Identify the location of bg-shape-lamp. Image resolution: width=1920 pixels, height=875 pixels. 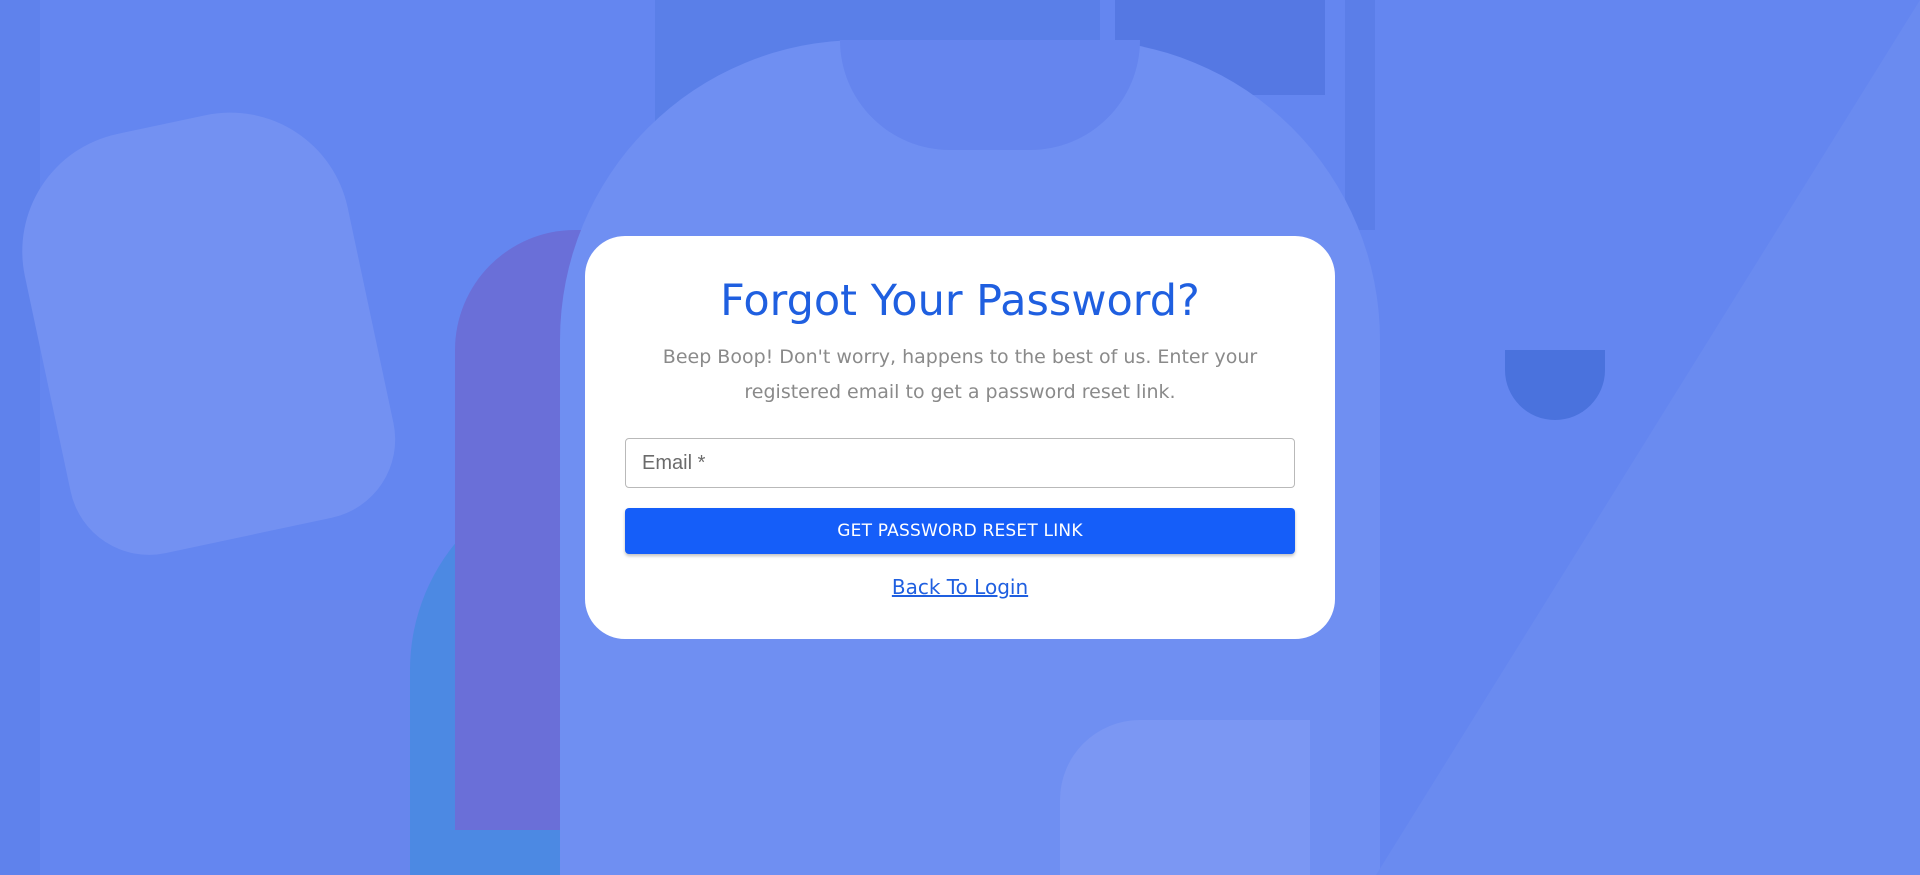
(1555, 385).